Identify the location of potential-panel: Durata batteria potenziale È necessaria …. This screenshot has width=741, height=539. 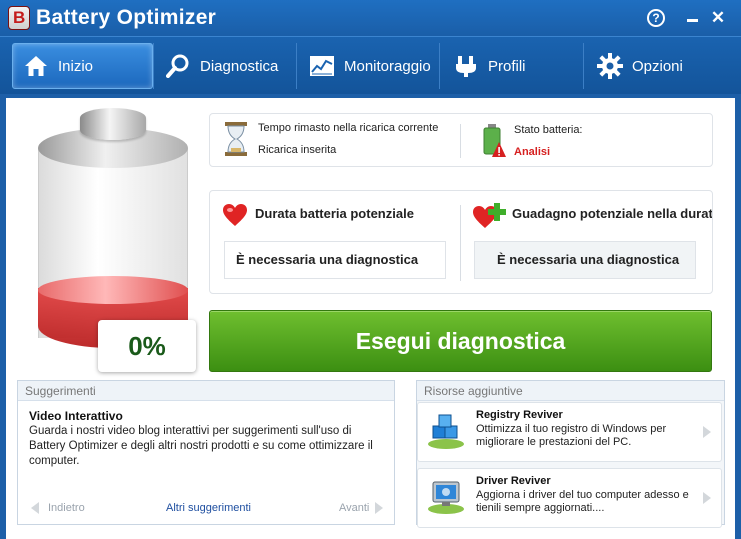
(461, 242).